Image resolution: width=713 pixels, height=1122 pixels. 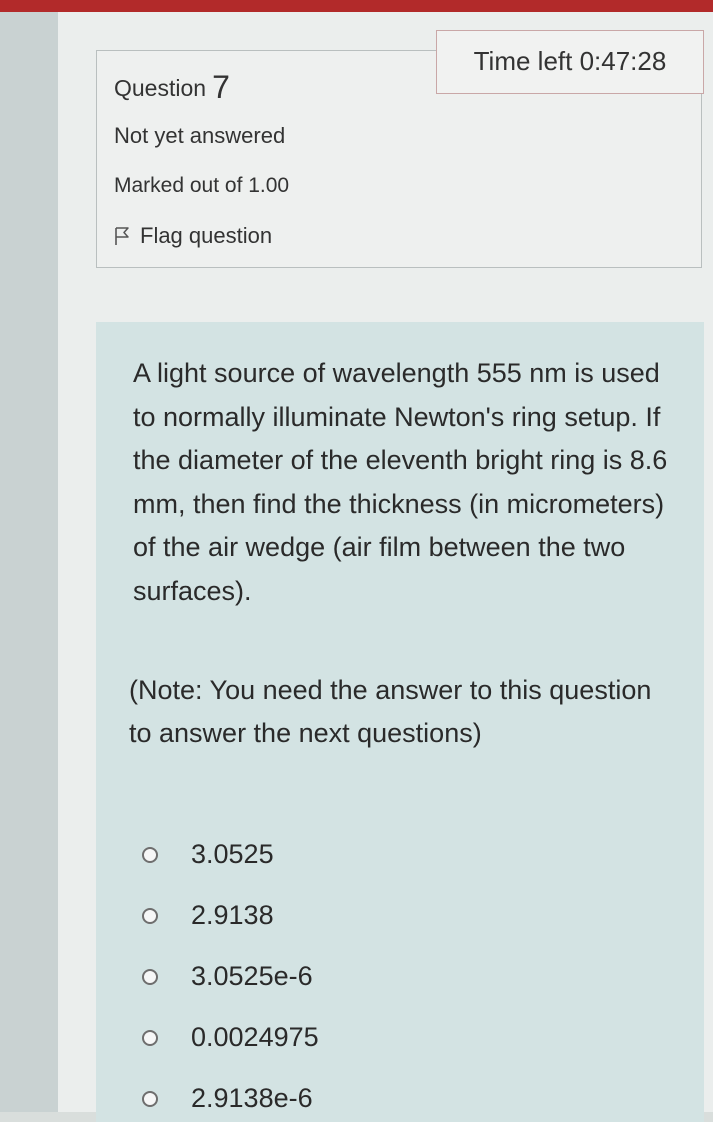 I want to click on answer-option: 3.0525e-6, so click(x=227, y=976).